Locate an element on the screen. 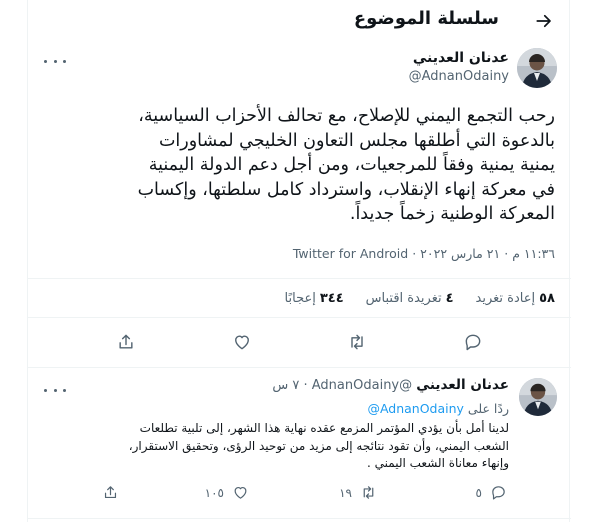  retweets-stat: ٥٨إعادة تغريد is located at coordinates (515, 298).